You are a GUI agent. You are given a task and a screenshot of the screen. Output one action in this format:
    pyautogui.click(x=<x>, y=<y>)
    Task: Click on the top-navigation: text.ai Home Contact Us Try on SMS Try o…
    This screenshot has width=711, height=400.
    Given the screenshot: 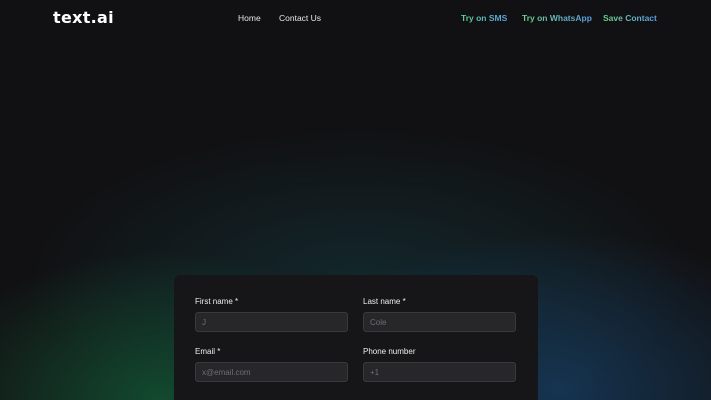 What is the action you would take?
    pyautogui.click(x=355, y=18)
    